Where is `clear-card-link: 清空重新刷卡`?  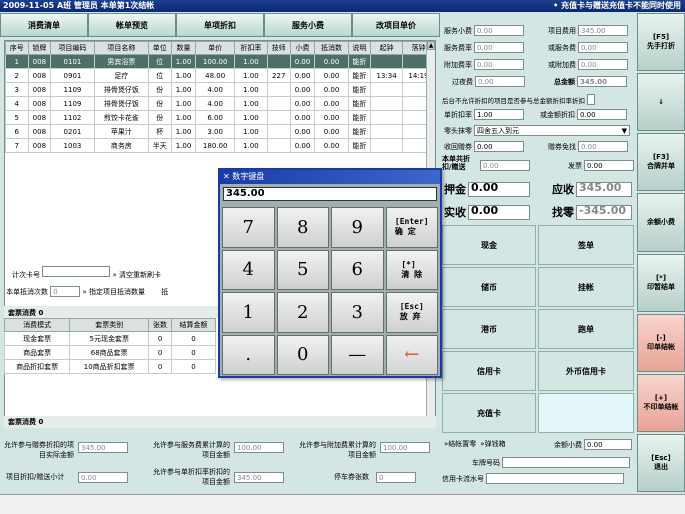
clear-card-link: 清空重新刷卡 is located at coordinates (140, 275).